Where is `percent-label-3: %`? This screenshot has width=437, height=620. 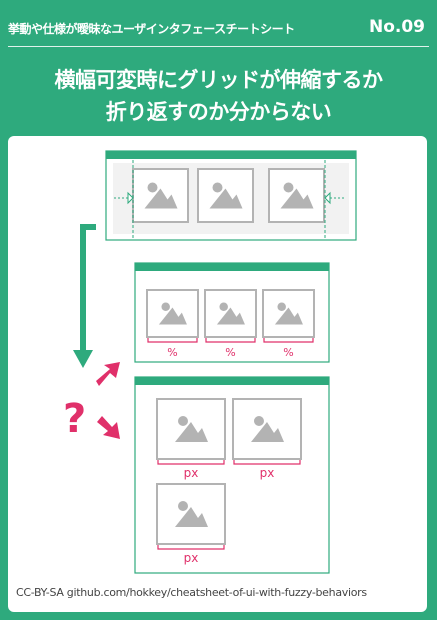 percent-label-3: % is located at coordinates (288, 352).